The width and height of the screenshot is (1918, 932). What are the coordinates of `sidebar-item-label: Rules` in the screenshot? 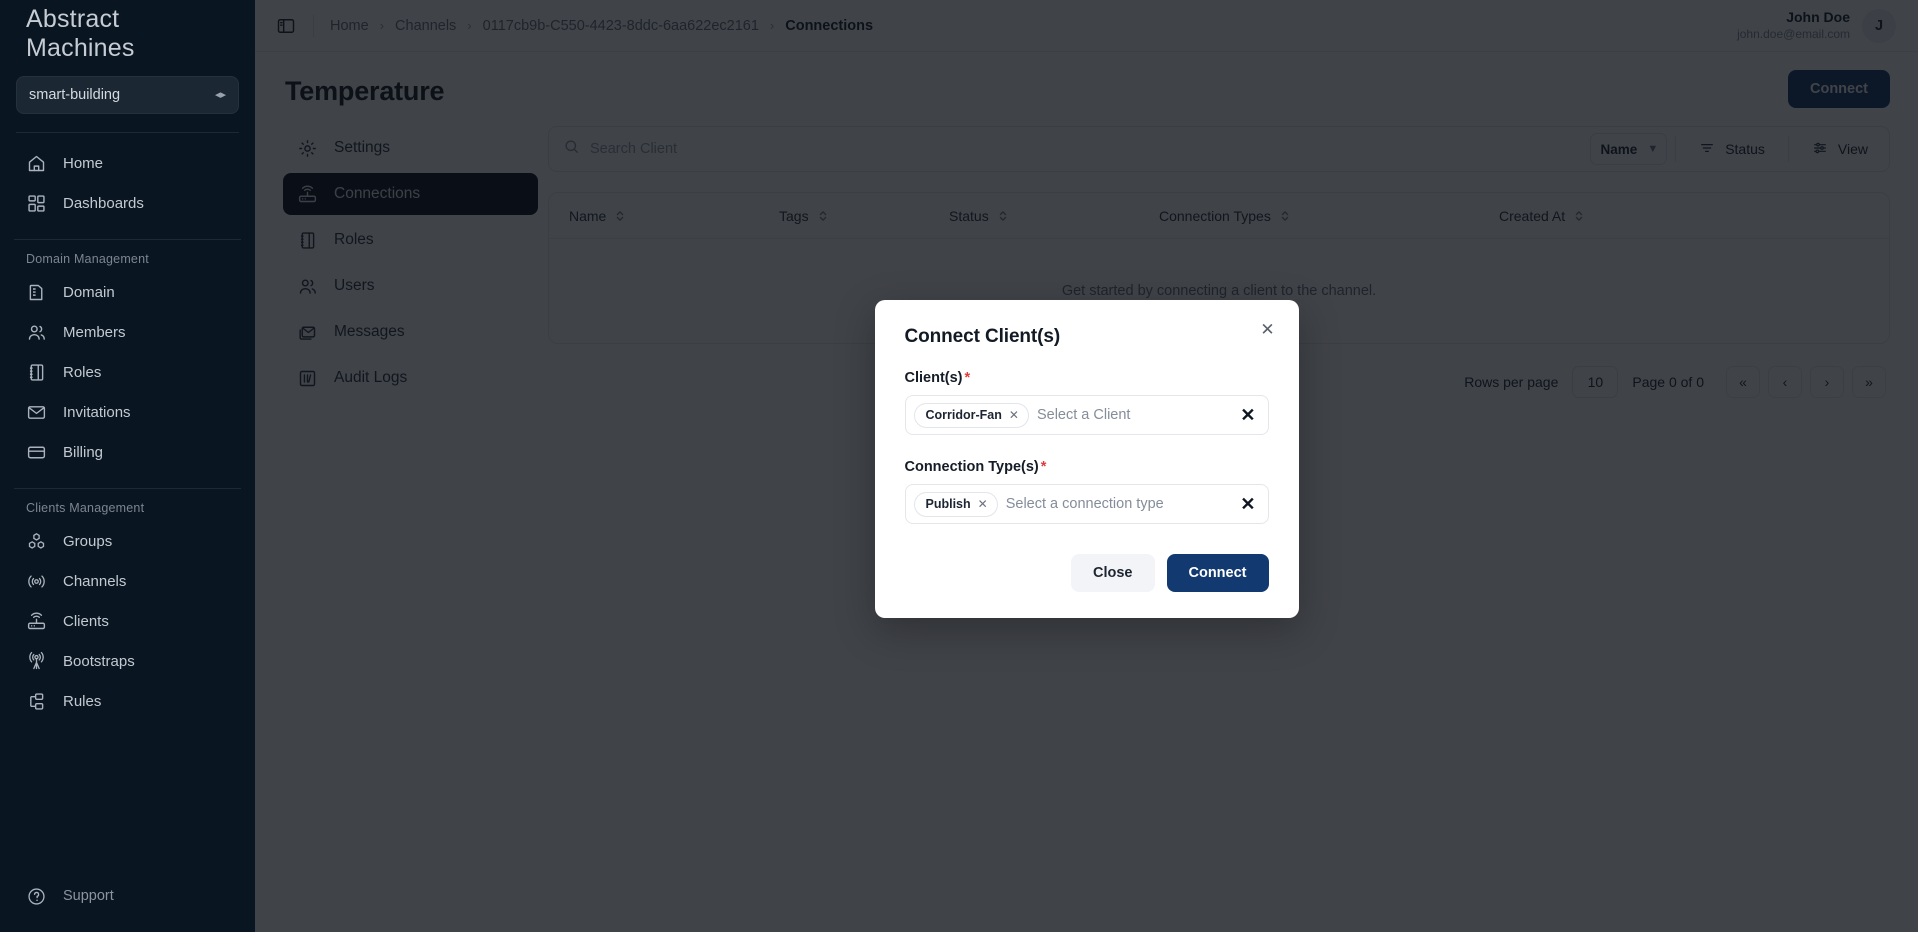 It's located at (82, 701).